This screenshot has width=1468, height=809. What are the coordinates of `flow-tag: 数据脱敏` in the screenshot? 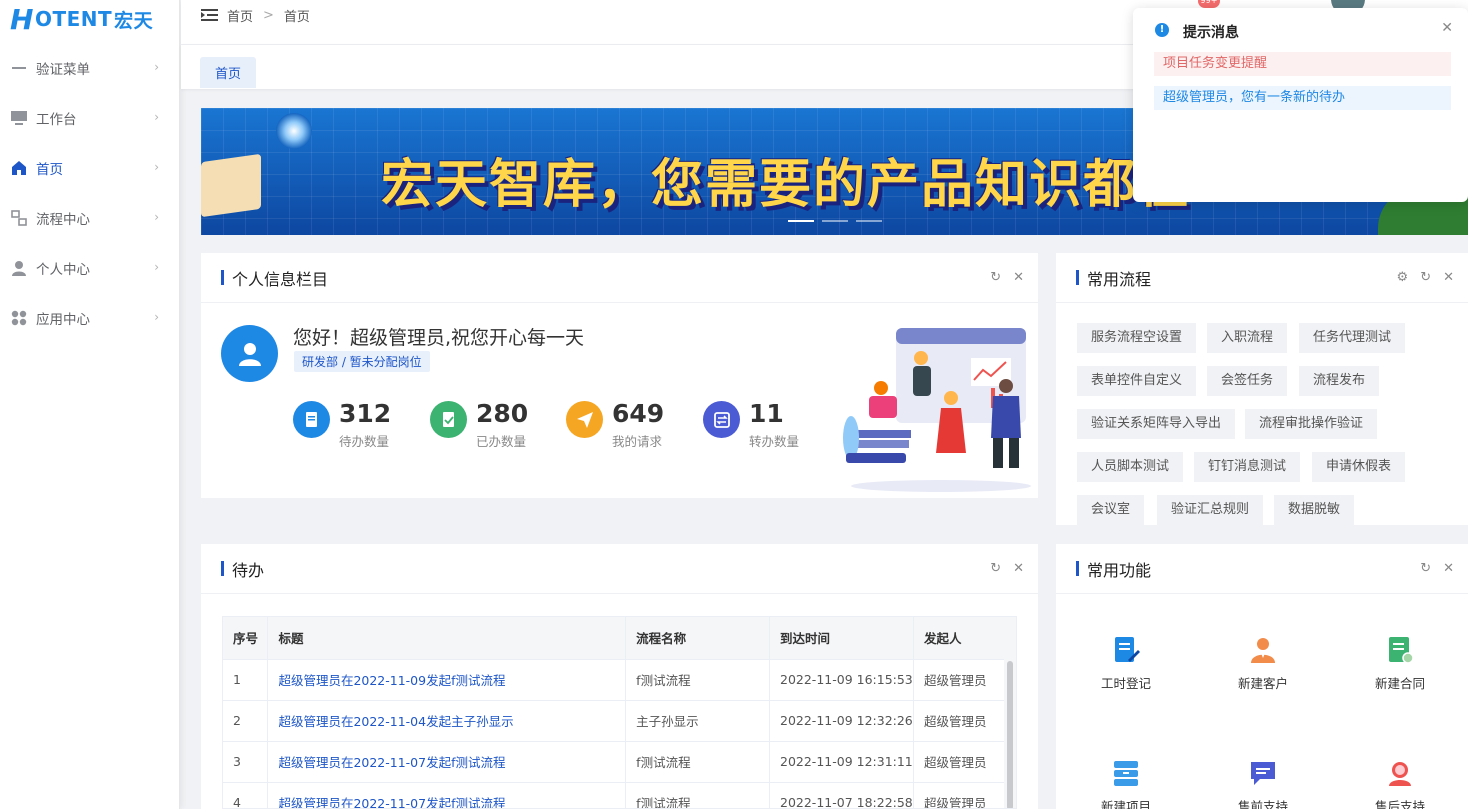 It's located at (1314, 510).